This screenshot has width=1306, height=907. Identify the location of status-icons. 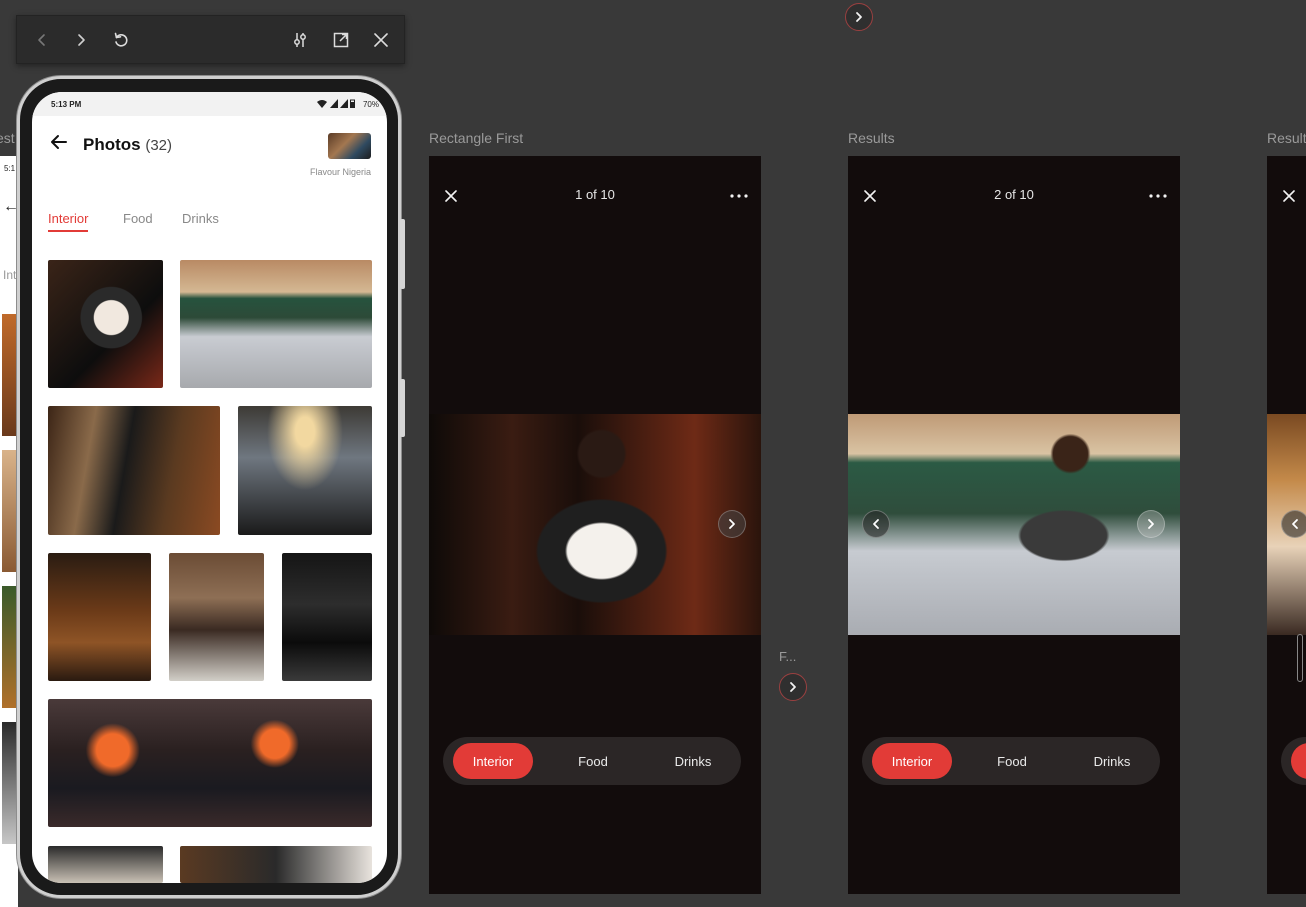
(336, 104).